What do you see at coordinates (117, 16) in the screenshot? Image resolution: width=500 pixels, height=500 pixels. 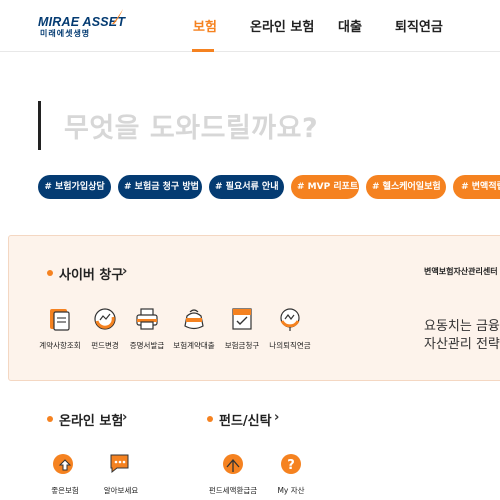 I see `logo-swoosh-icon` at bounding box center [117, 16].